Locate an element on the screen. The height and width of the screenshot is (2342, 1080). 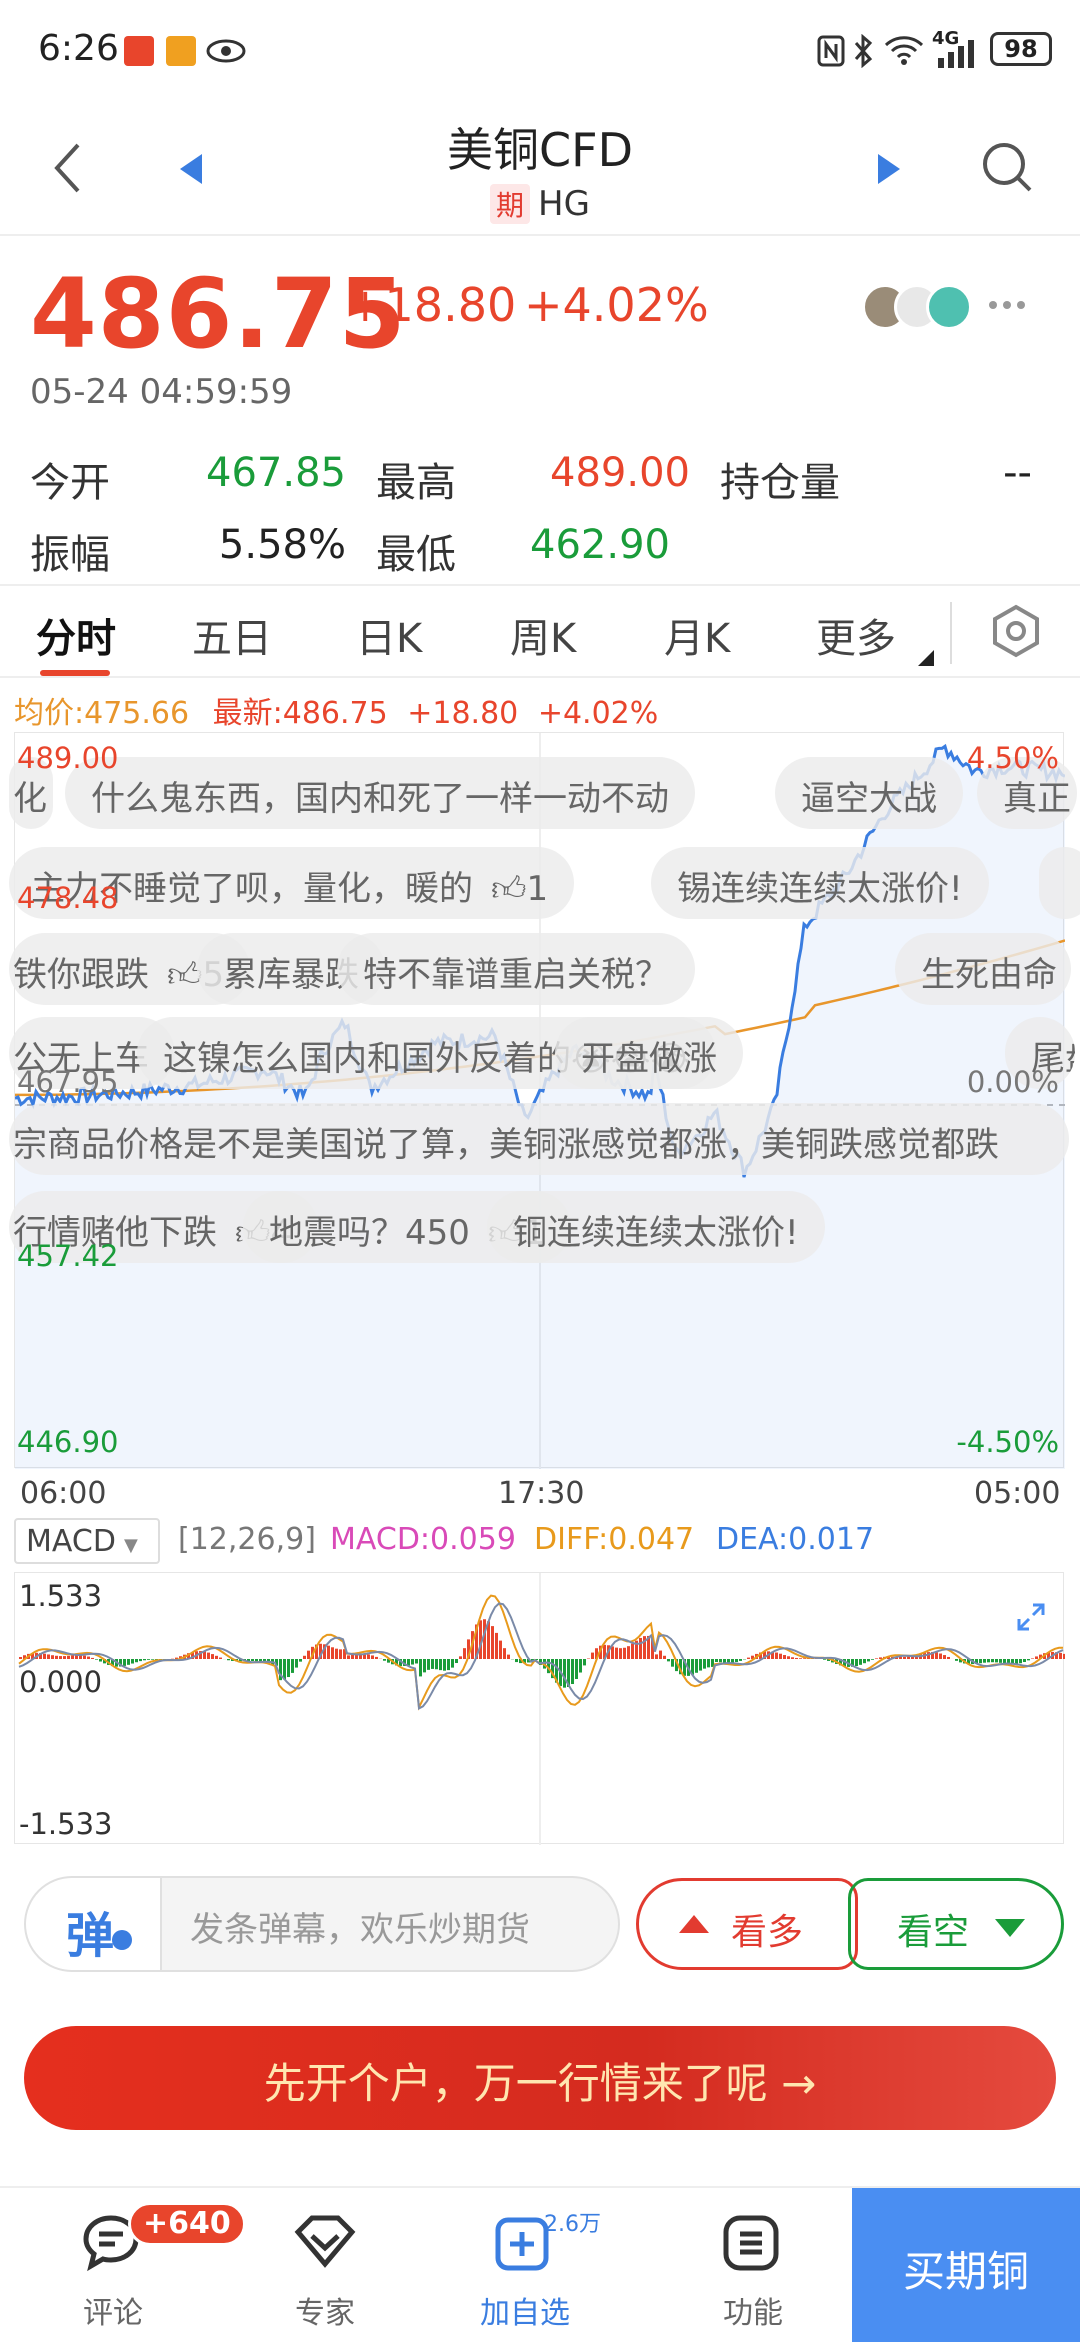
danmu-bubble: 锡连续连续太涨价! is located at coordinates (820, 883).